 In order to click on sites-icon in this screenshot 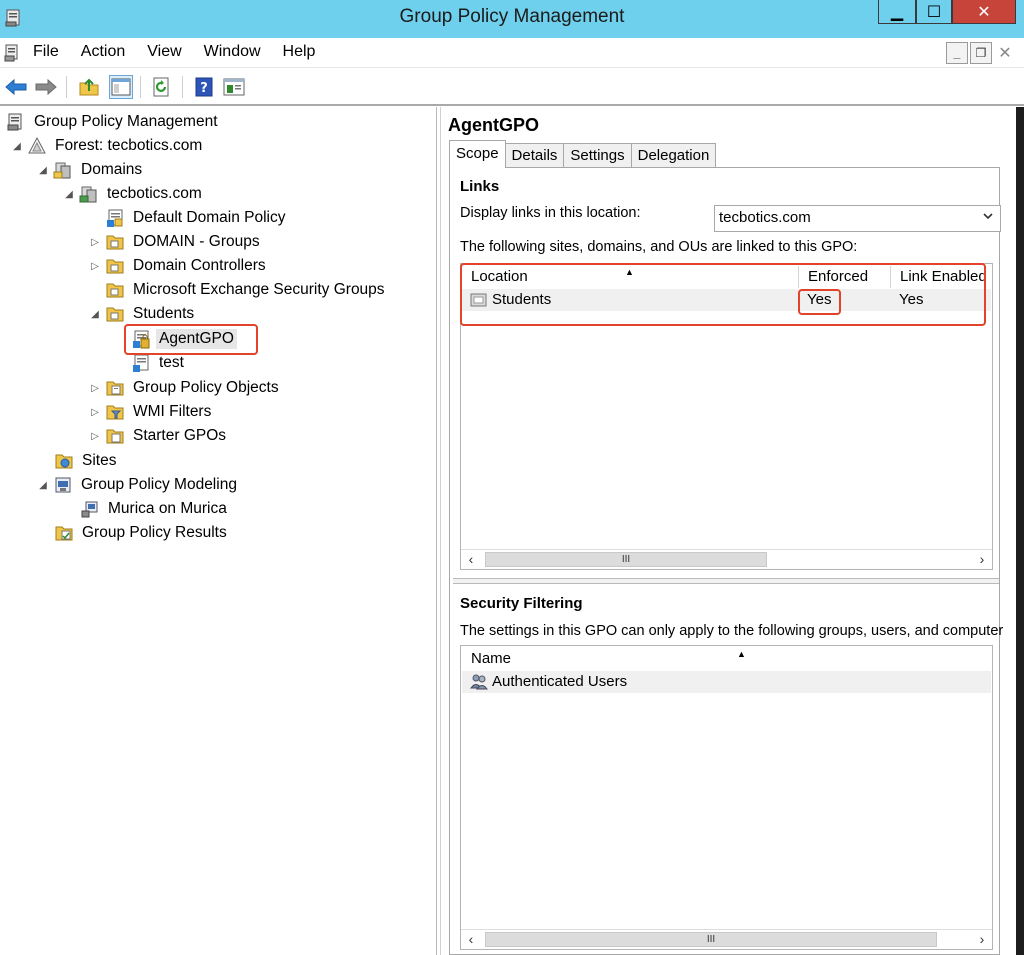, I will do `click(64, 461)`.